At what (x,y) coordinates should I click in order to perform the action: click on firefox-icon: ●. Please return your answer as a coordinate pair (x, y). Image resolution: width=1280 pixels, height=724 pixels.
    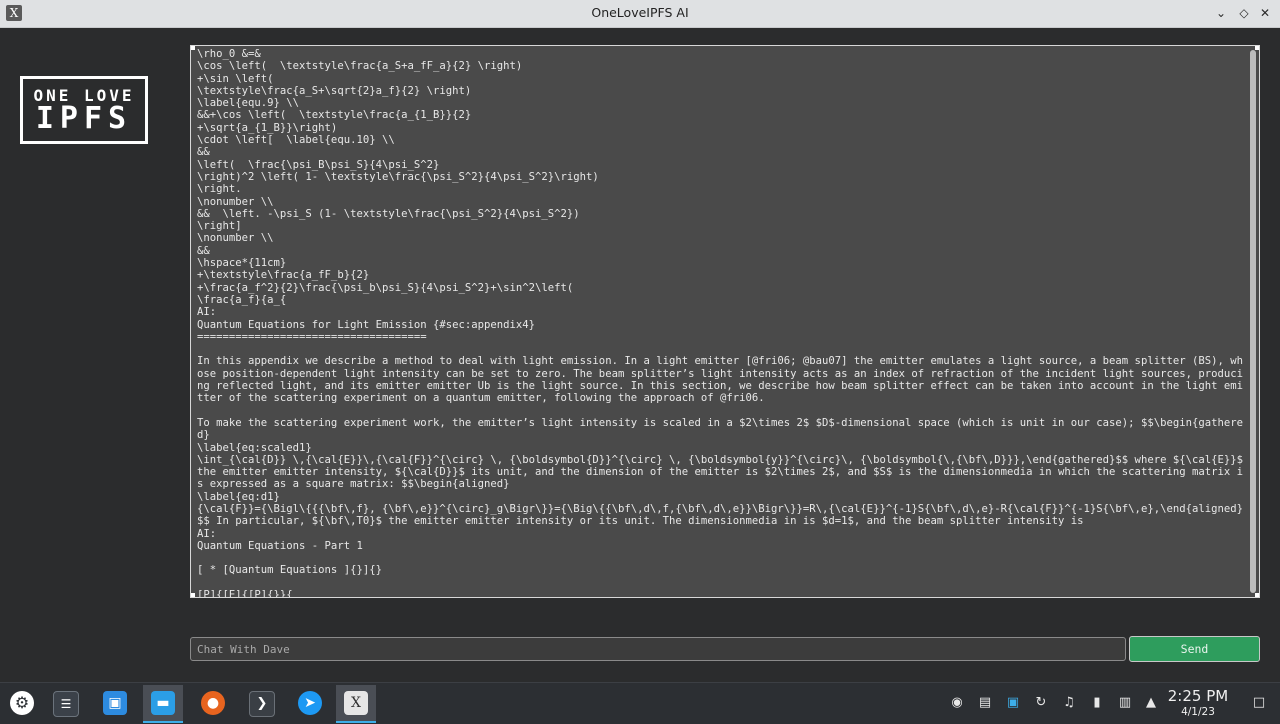
    Looking at the image, I should click on (213, 703).